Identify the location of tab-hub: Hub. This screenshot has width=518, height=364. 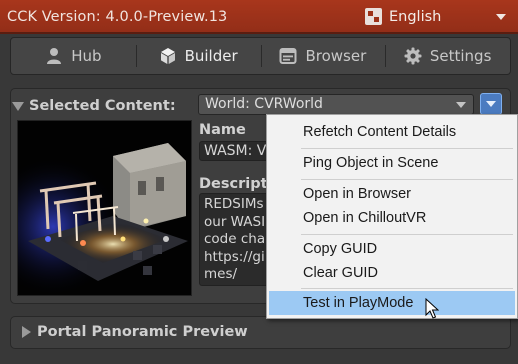
(73, 56).